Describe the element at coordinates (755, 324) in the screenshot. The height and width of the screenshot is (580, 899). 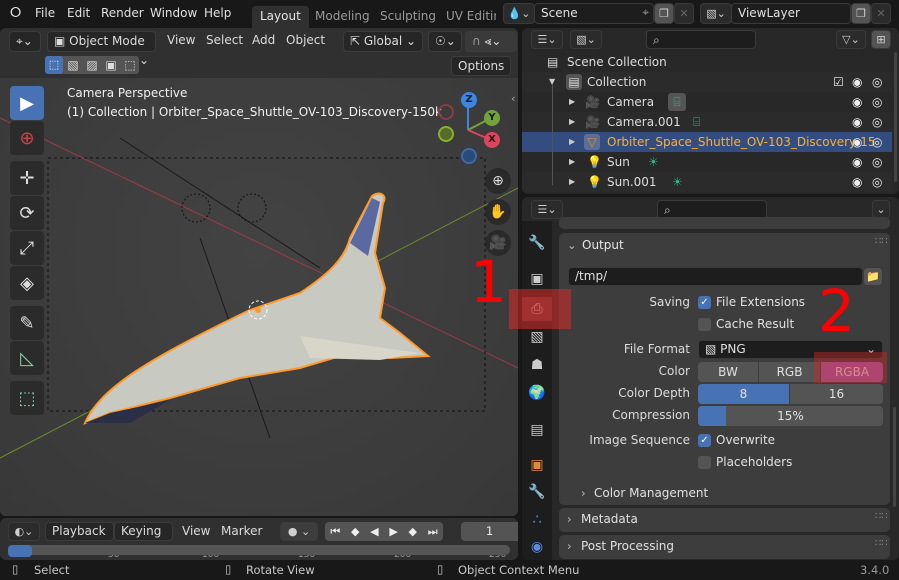
I see `cache-result-label: Cache Result` at that location.